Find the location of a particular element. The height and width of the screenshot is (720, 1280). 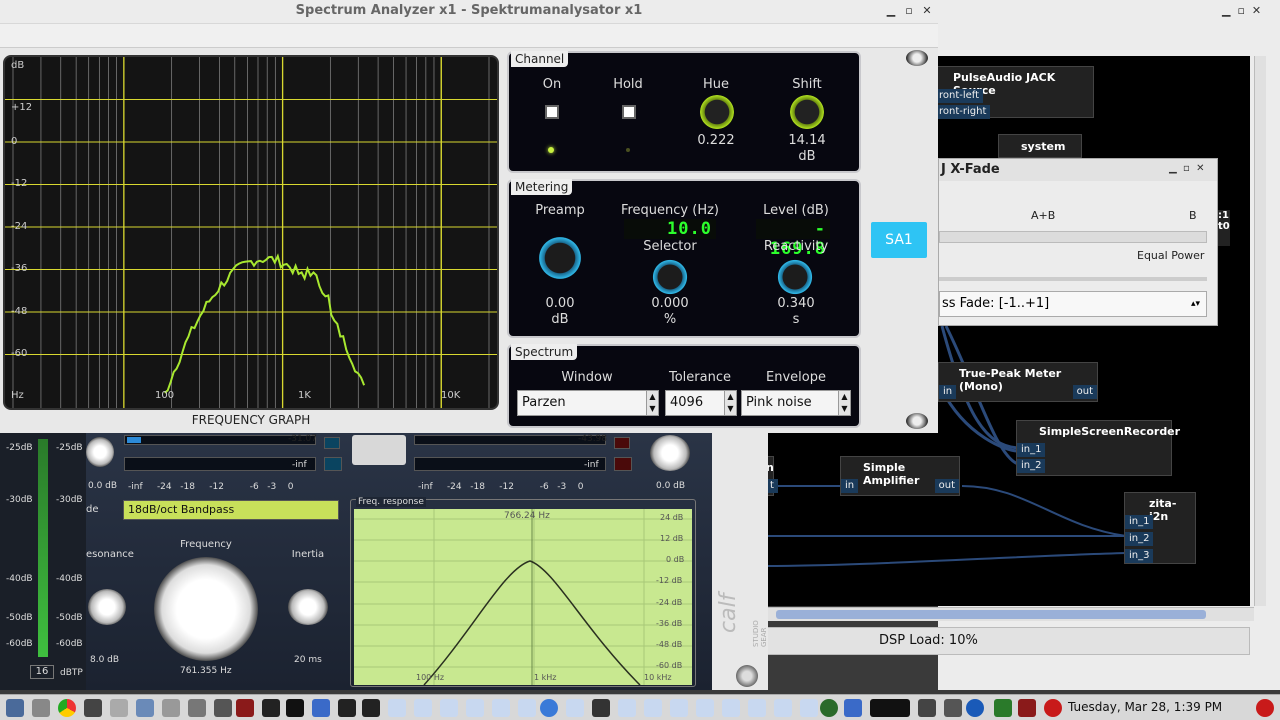

on-checkbox is located at coordinates (552, 112).